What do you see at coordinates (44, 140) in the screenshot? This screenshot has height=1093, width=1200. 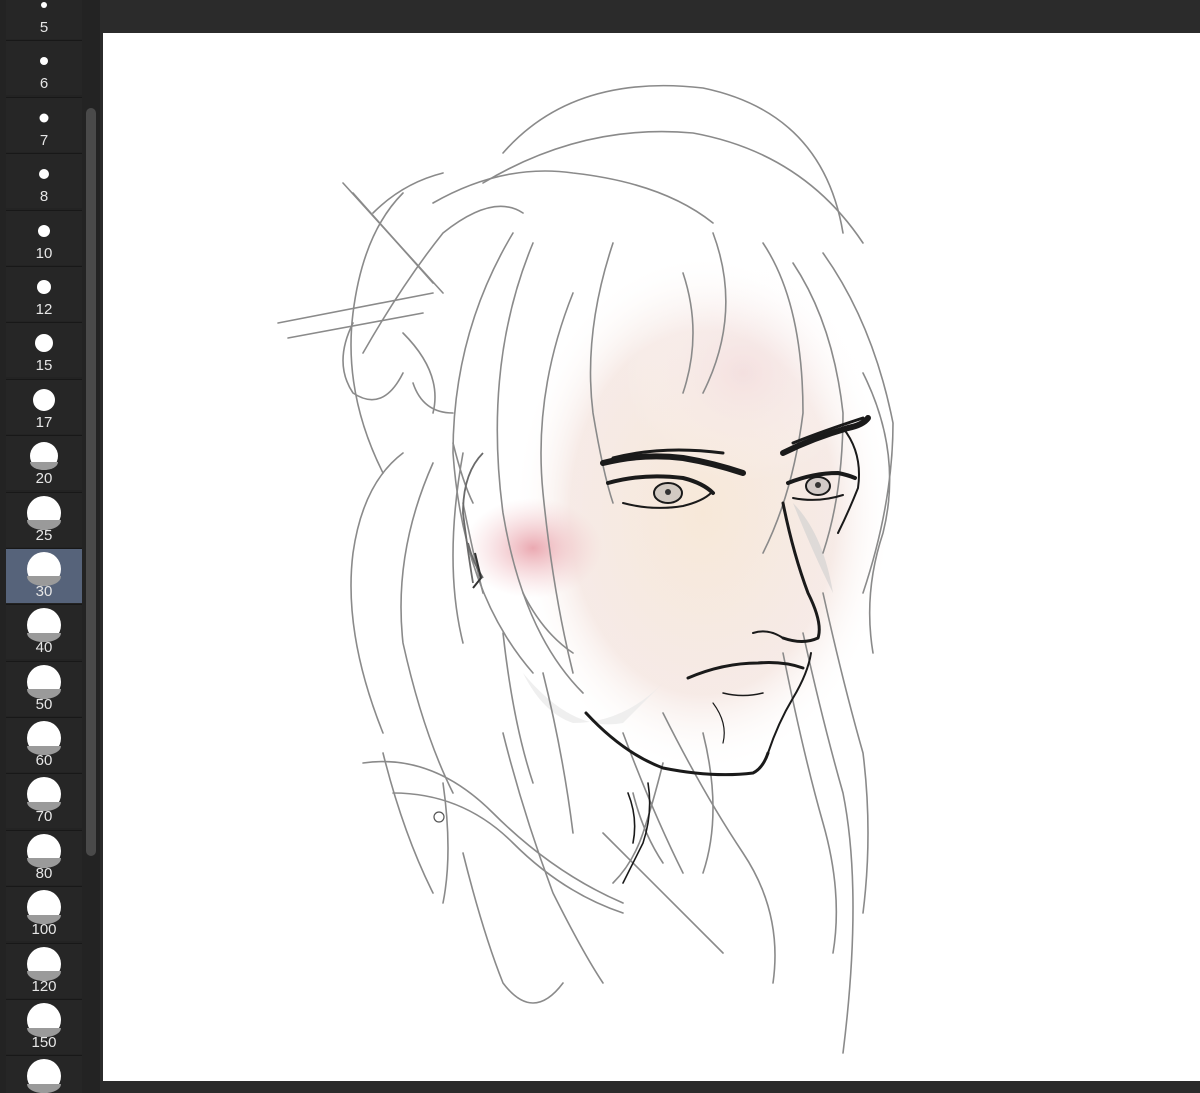 I see `brush-size-label: 7` at bounding box center [44, 140].